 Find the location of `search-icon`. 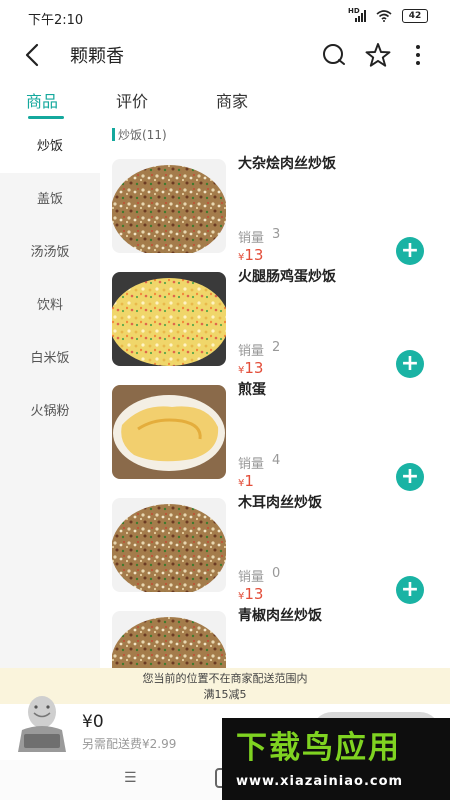

search-icon is located at coordinates (334, 55).